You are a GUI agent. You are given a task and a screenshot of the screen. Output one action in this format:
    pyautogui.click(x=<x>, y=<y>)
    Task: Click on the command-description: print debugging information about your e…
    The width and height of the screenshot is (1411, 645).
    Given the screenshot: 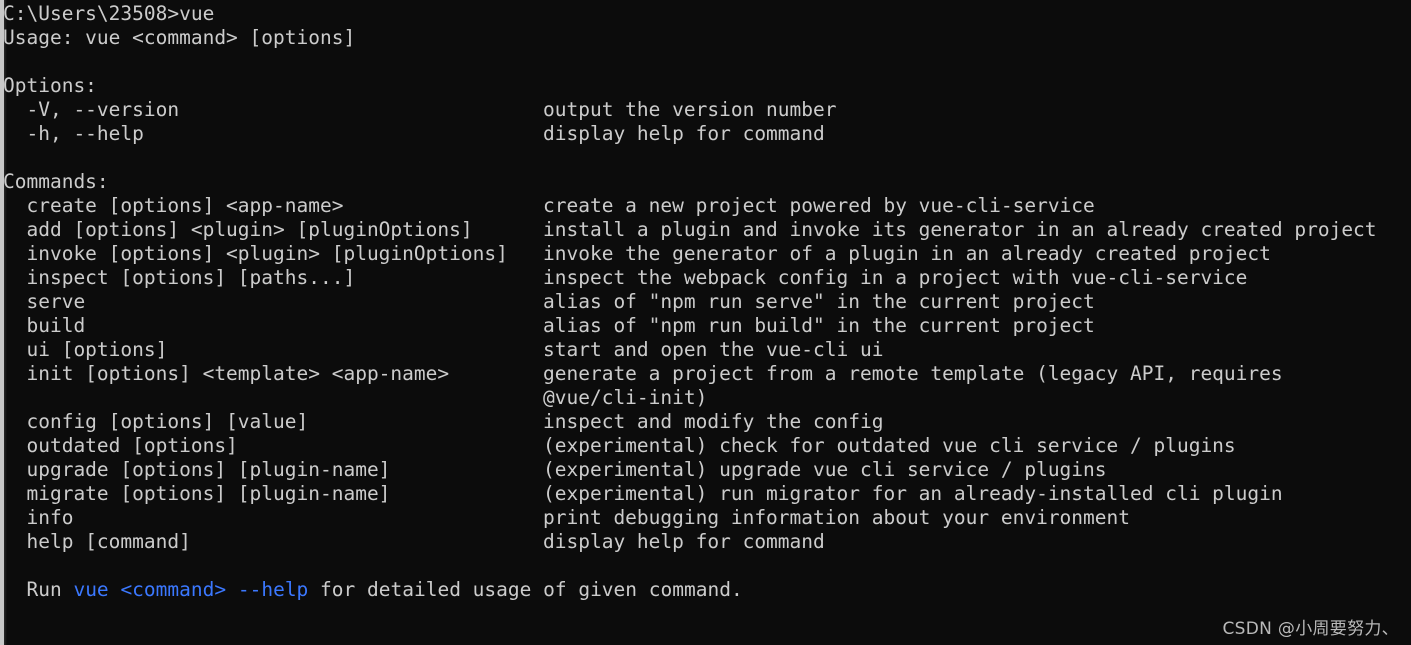 What is the action you would take?
    pyautogui.click(x=836, y=517)
    